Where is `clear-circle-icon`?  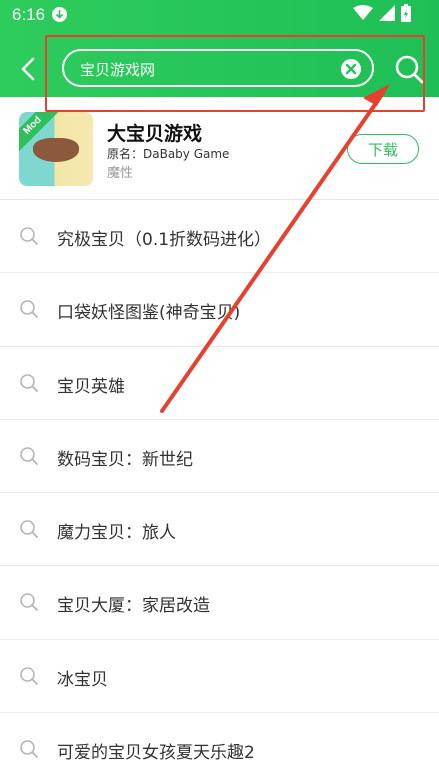
clear-circle-icon is located at coordinates (351, 69).